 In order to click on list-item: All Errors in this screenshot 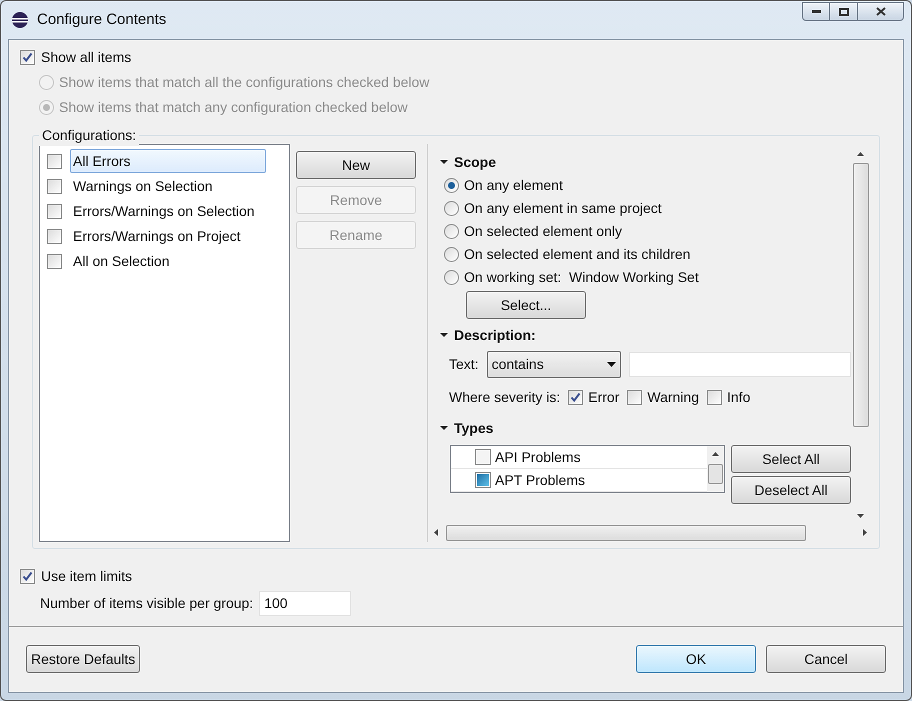, I will do `click(168, 161)`.